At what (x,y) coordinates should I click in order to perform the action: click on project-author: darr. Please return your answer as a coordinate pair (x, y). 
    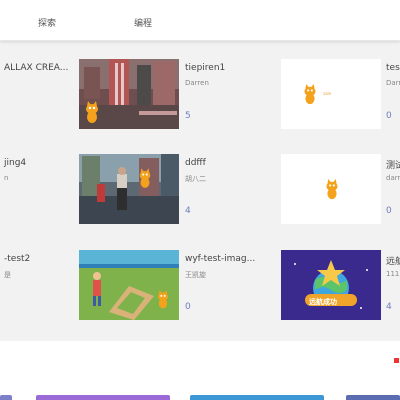
    Looking at the image, I should click on (393, 178).